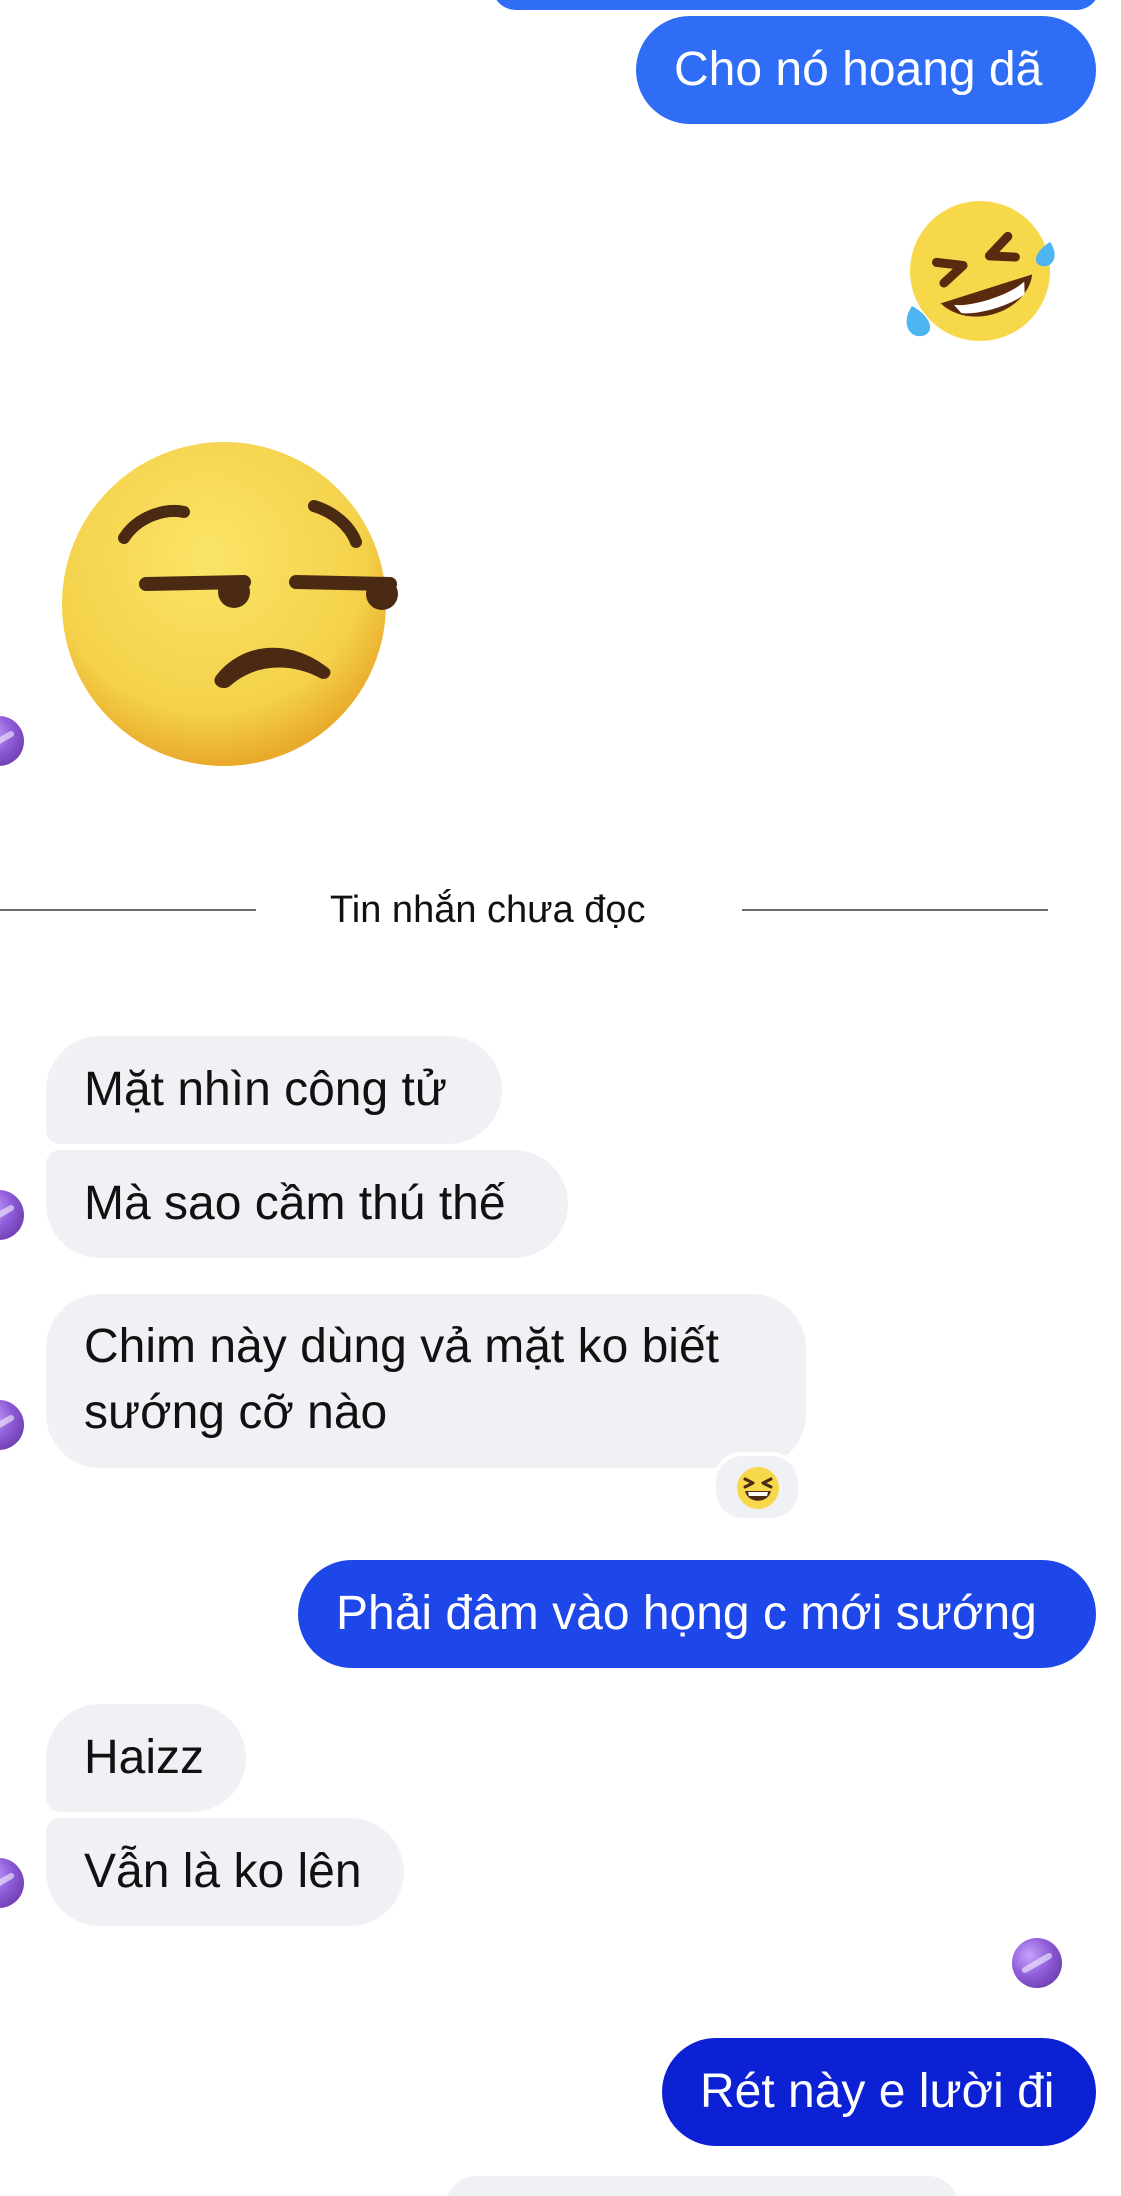  I want to click on message-text-line-1: Chim này dùng vả mặt ko biết, so click(401, 1346).